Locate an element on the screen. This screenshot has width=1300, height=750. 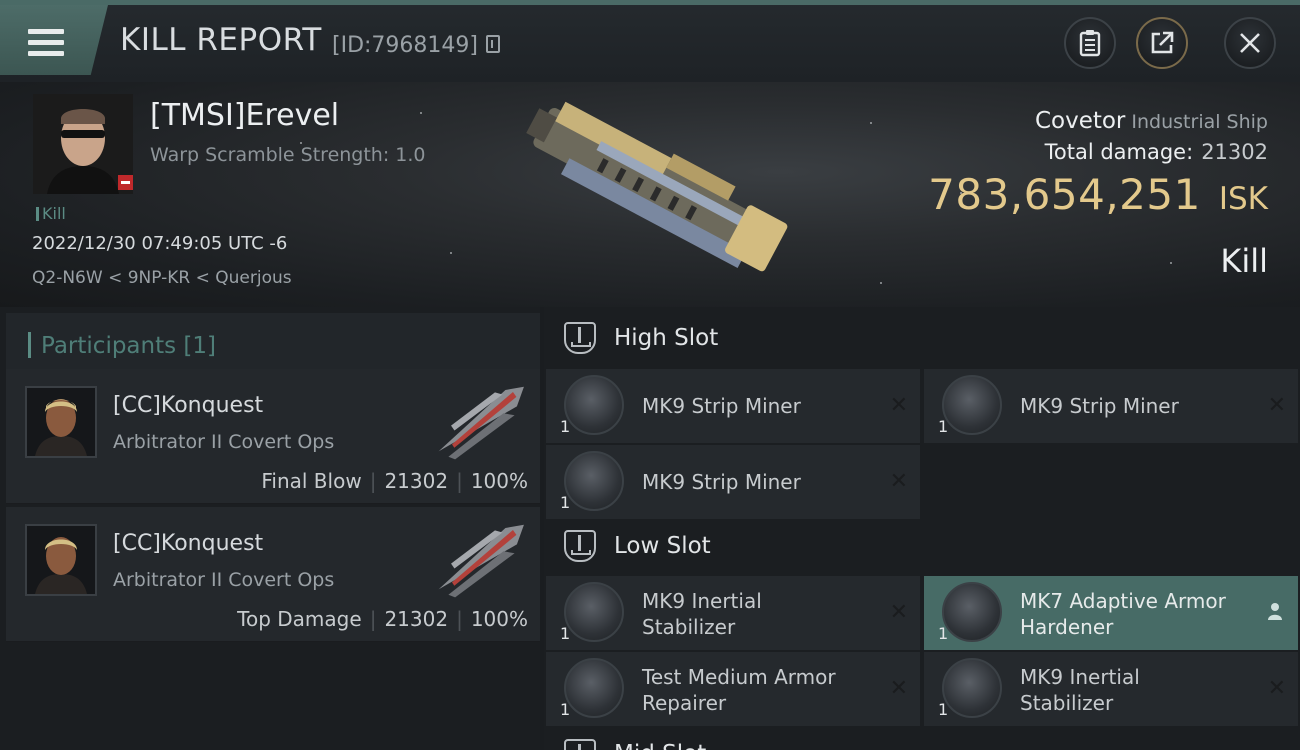
notes-button is located at coordinates (1090, 43).